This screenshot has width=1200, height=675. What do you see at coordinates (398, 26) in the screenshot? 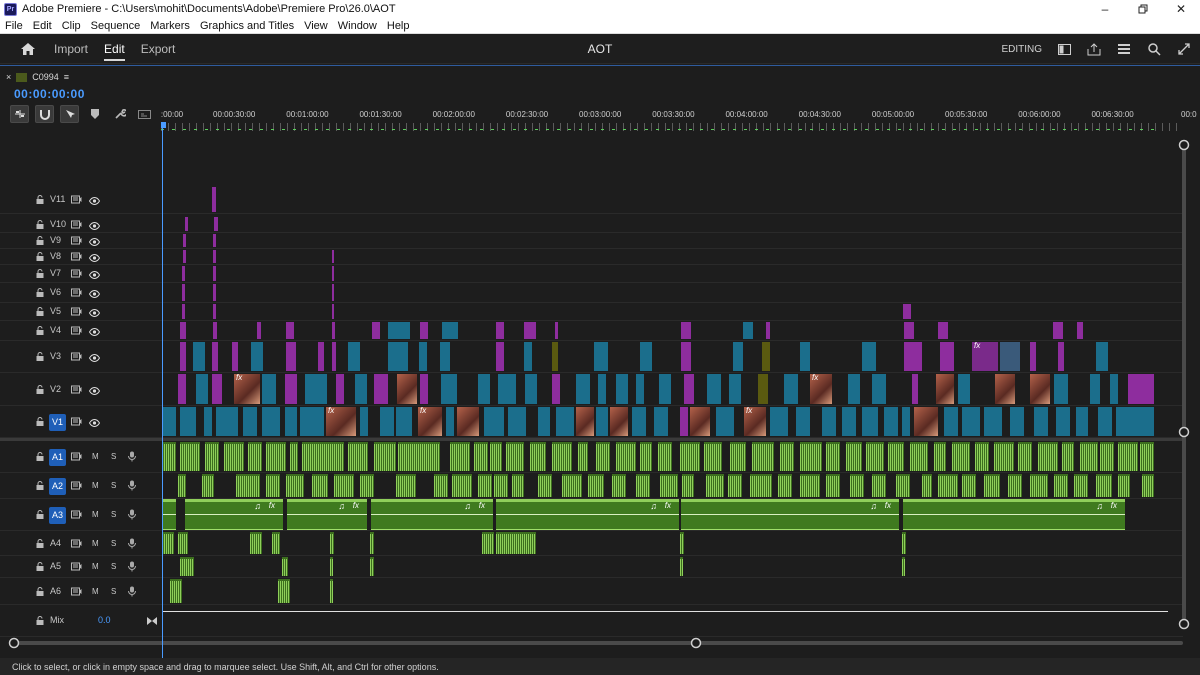
I see `menu-help: Help` at bounding box center [398, 26].